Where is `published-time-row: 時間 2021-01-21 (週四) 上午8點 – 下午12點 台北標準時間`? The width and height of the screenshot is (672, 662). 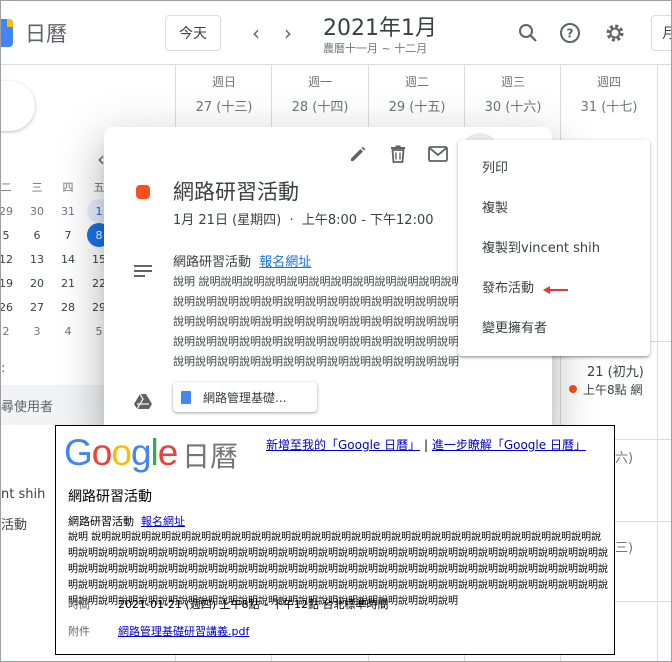
published-time-row: 時間 2021-01-21 (週四) 上午8點 – 下午12點 台北標準時間 is located at coordinates (228, 604).